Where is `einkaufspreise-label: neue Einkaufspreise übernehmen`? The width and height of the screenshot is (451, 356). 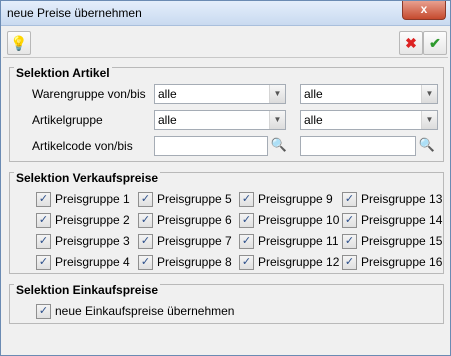
einkaufspreise-label: neue Einkaufspreise übernehmen is located at coordinates (145, 311).